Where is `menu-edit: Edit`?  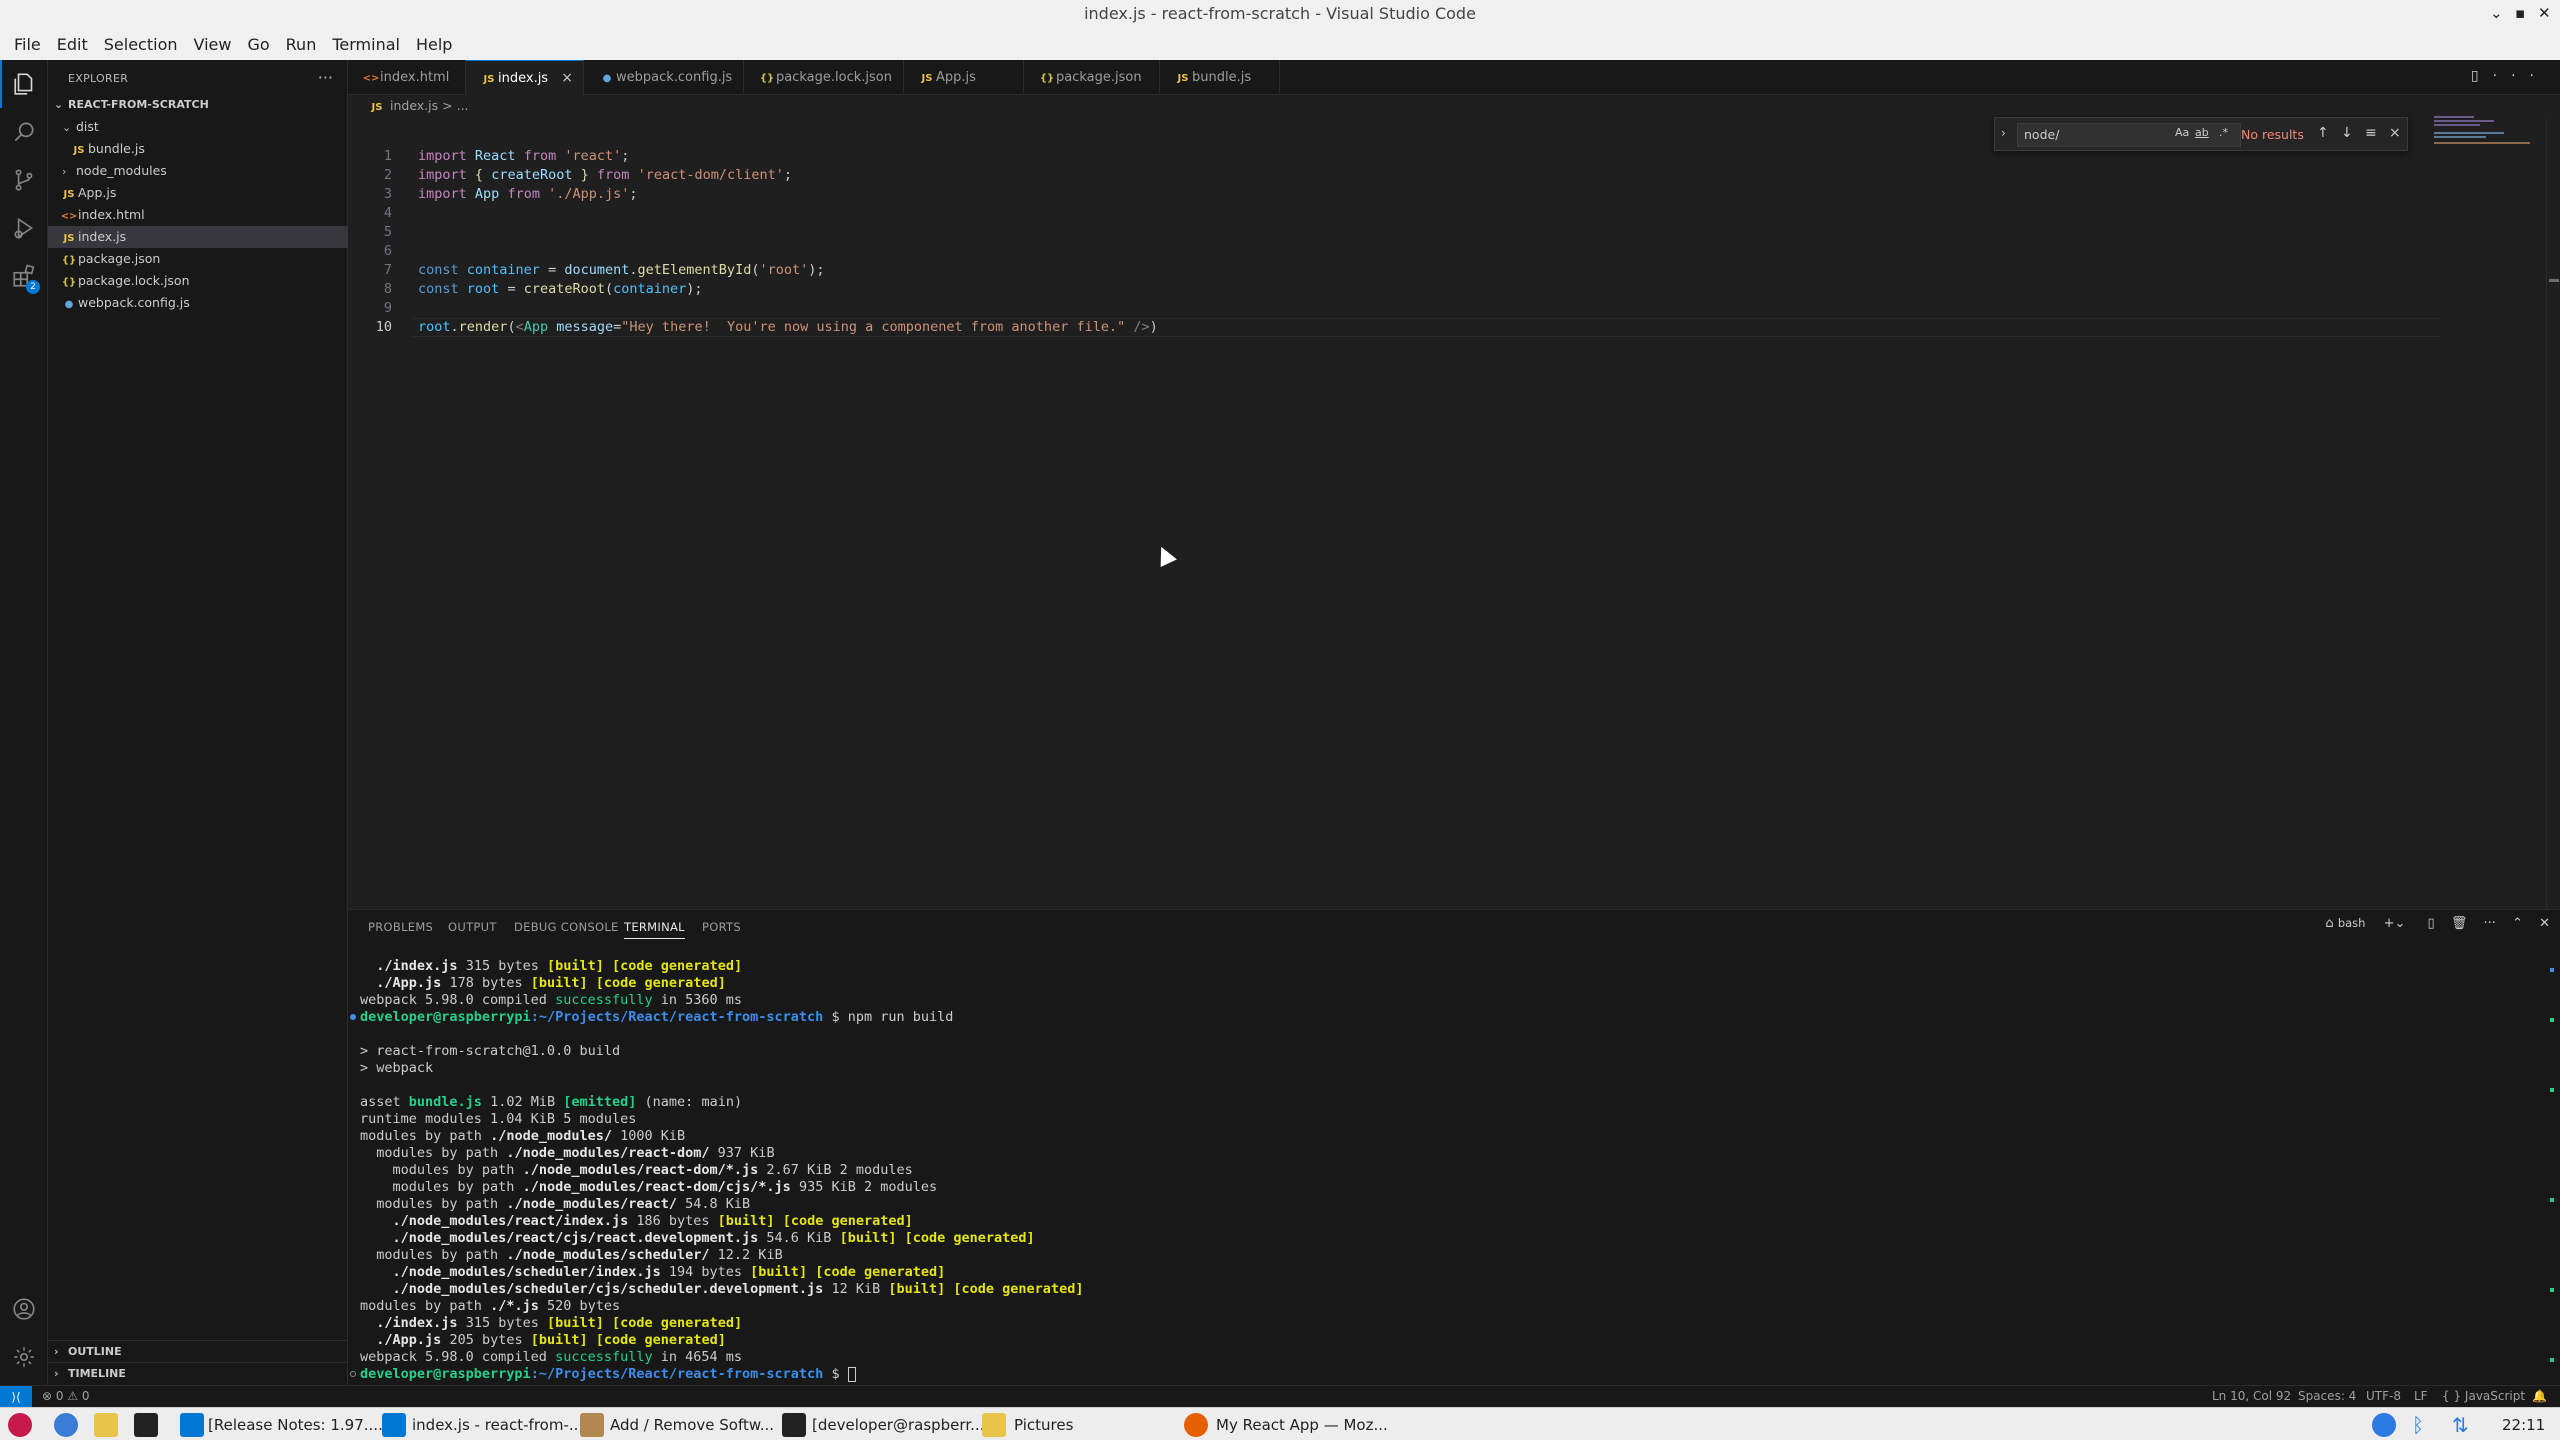 menu-edit: Edit is located at coordinates (72, 44).